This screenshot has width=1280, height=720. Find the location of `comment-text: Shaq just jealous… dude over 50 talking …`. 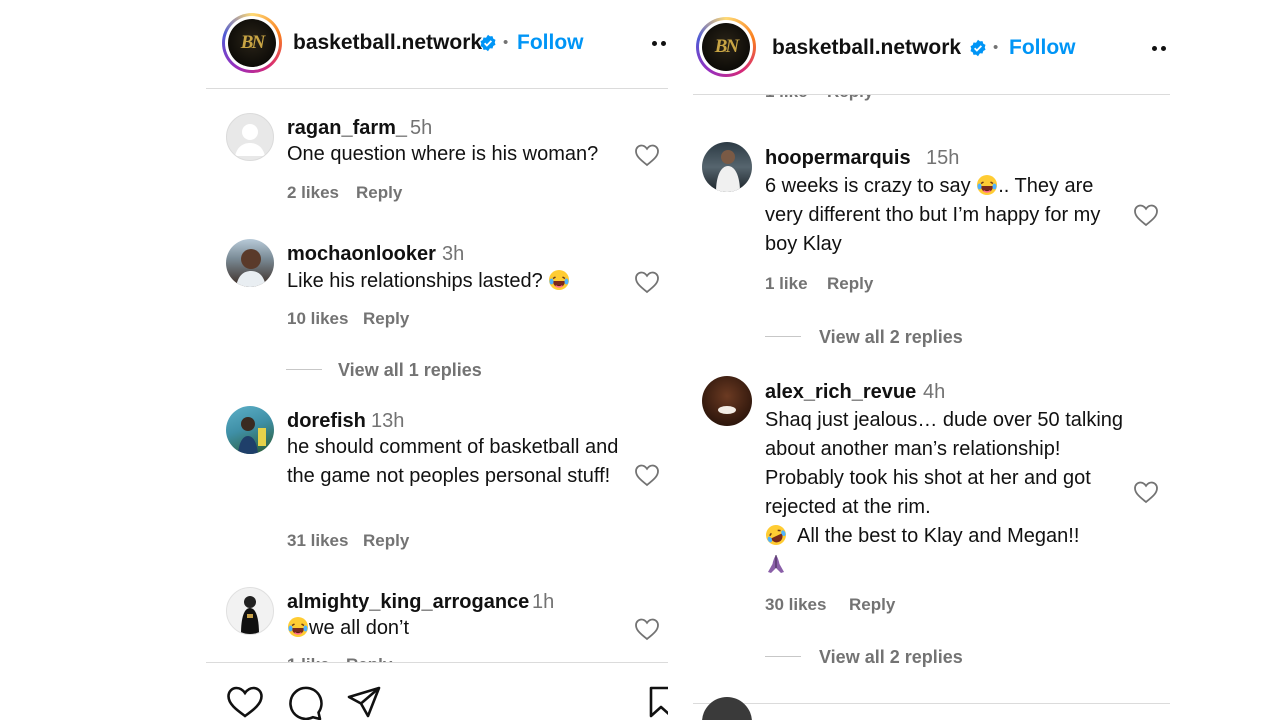

comment-text: Shaq just jealous… dude over 50 talking … is located at coordinates (945, 493).